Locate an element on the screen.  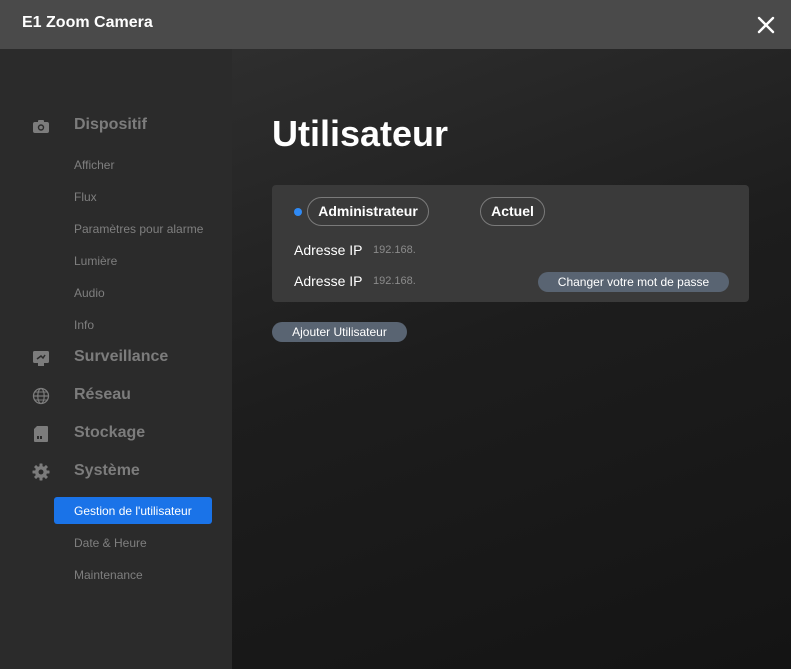
globe-icon is located at coordinates (41, 396).